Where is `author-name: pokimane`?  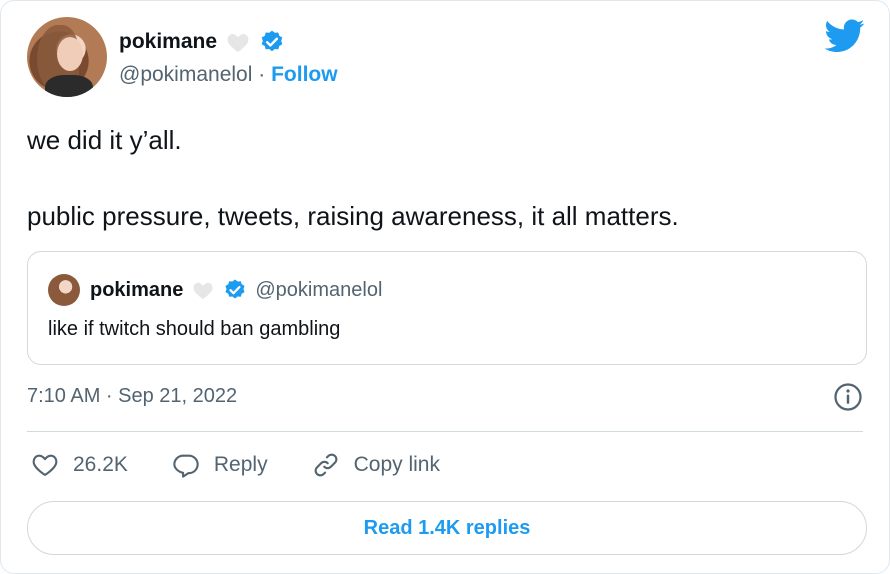 author-name: pokimane is located at coordinates (168, 42).